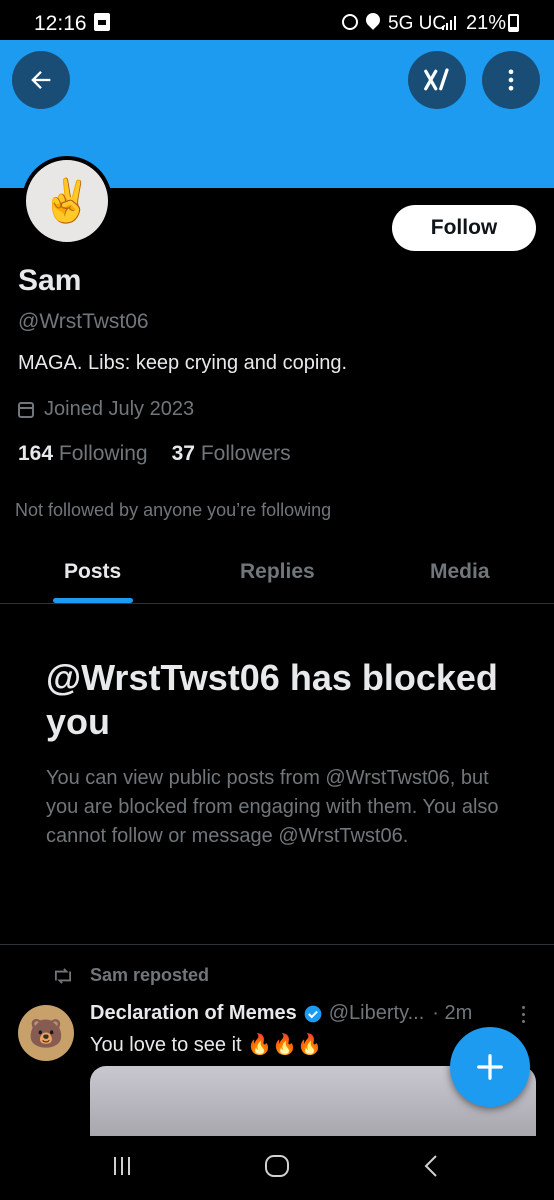 This screenshot has width=554, height=1200. I want to click on repost-label: Sam reposted, so click(150, 975).